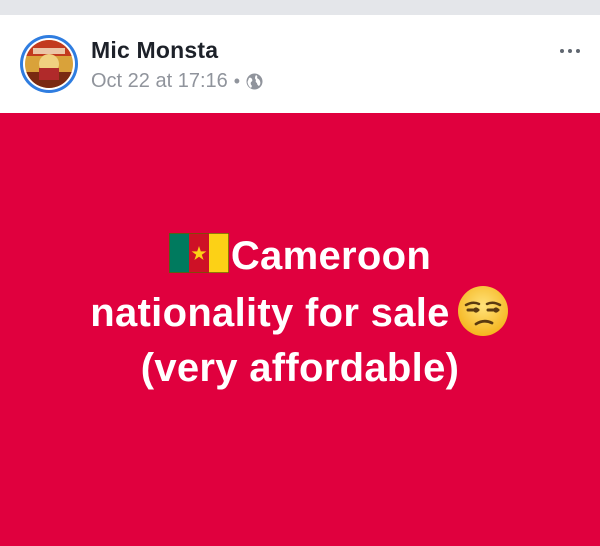  What do you see at coordinates (154, 50) in the screenshot?
I see `author-name: Mic Monsta` at bounding box center [154, 50].